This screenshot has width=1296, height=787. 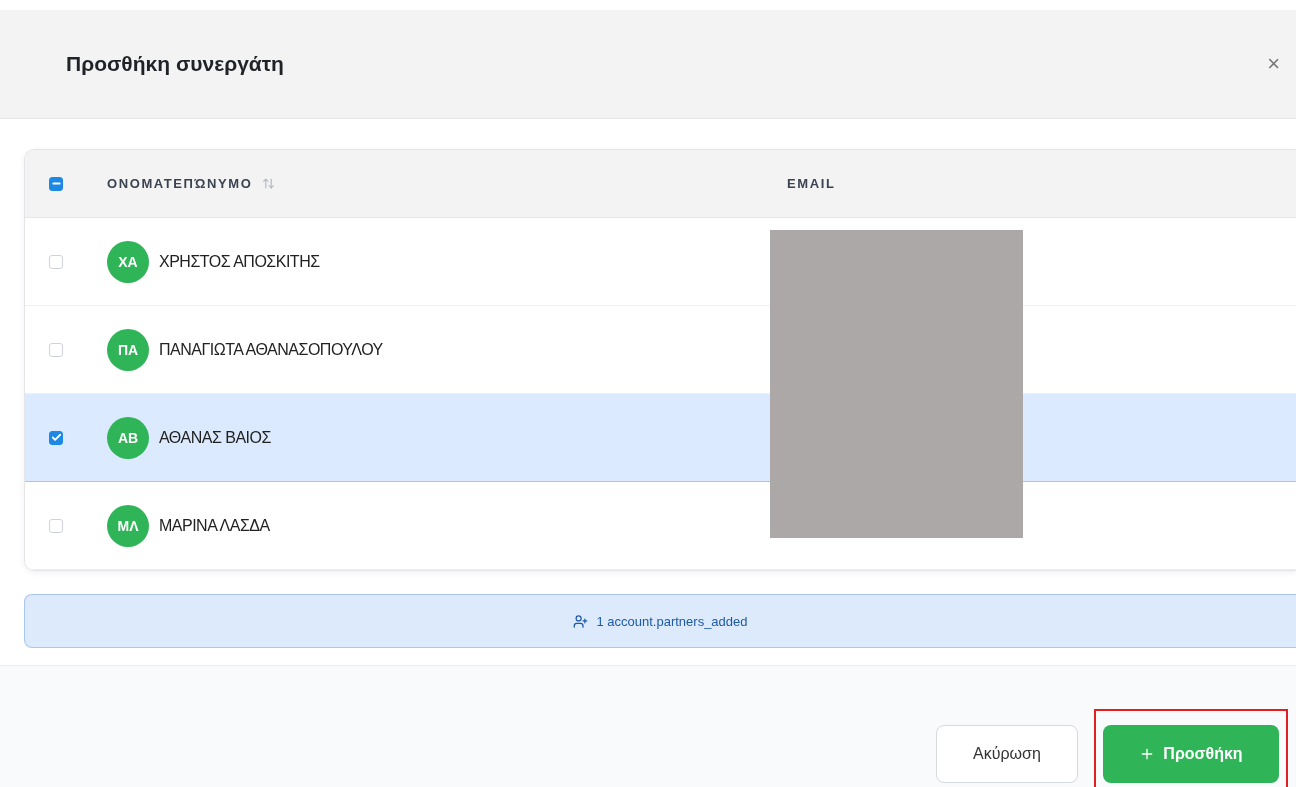 I want to click on avatar: ΑΒ, so click(x=128, y=437).